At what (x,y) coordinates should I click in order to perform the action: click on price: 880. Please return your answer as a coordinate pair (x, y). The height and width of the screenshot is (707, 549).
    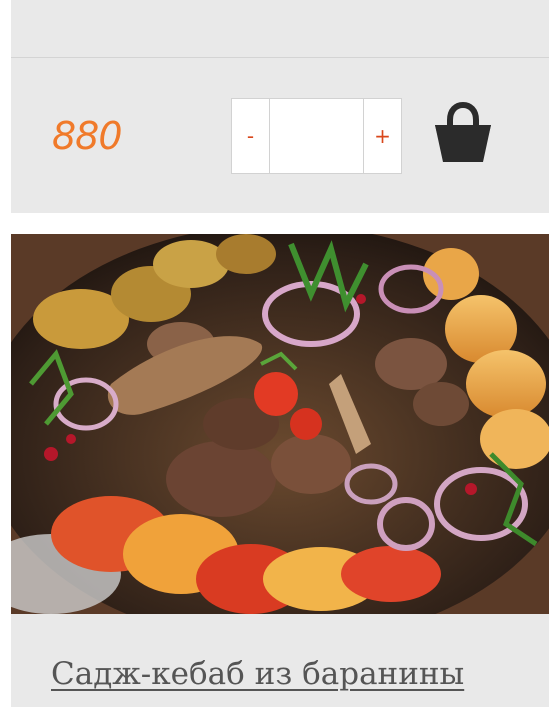
    Looking at the image, I should click on (87, 136).